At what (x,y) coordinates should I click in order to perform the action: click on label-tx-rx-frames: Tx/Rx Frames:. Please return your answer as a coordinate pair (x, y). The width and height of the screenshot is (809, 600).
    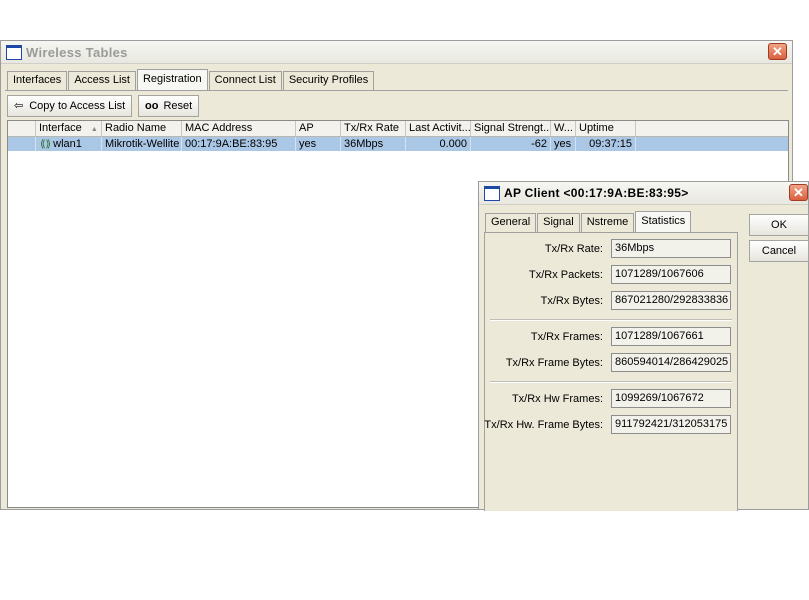
    Looking at the image, I should click on (566, 337).